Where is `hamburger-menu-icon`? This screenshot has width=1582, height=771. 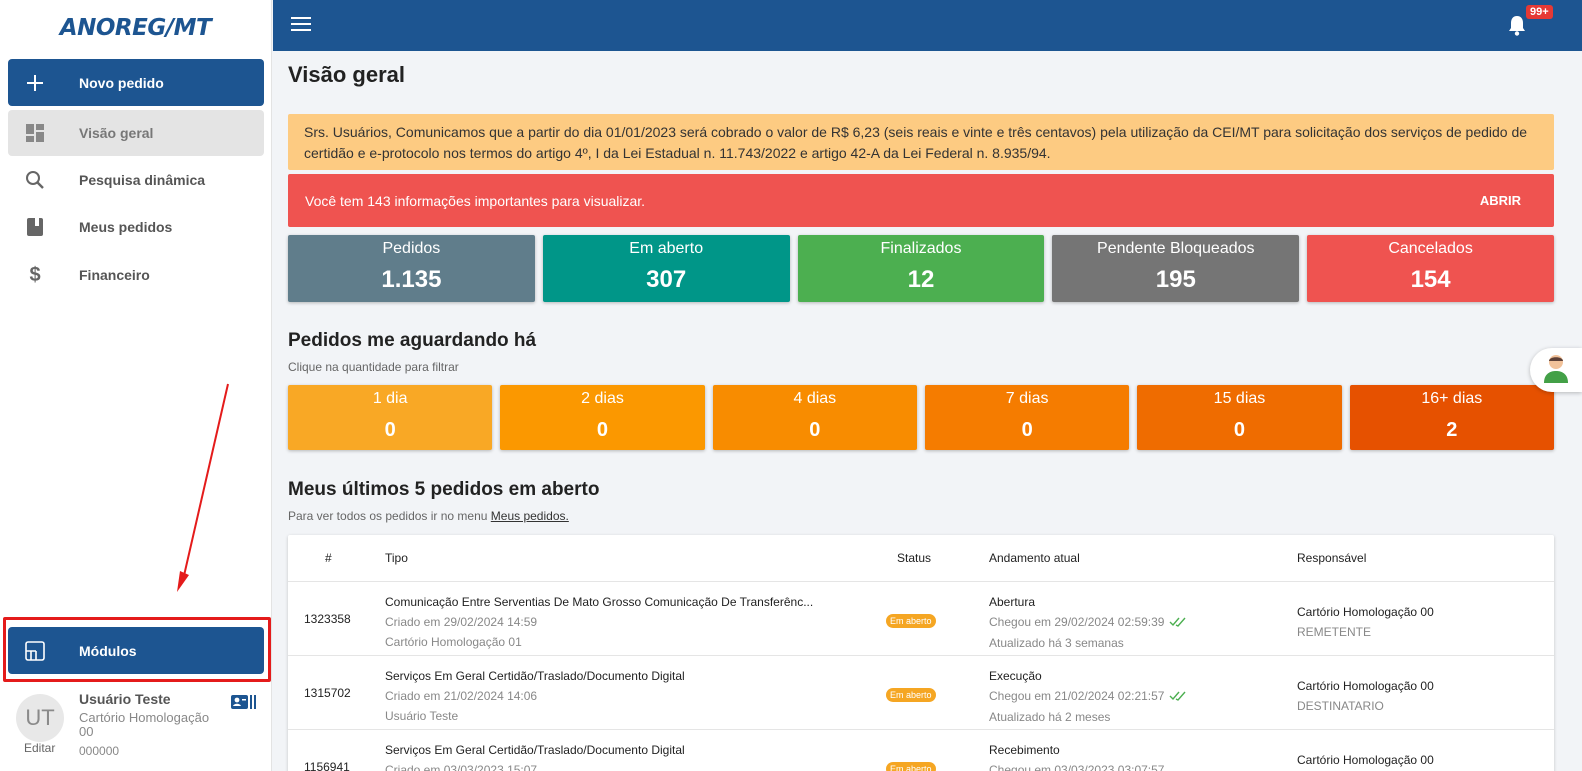 hamburger-menu-icon is located at coordinates (301, 26).